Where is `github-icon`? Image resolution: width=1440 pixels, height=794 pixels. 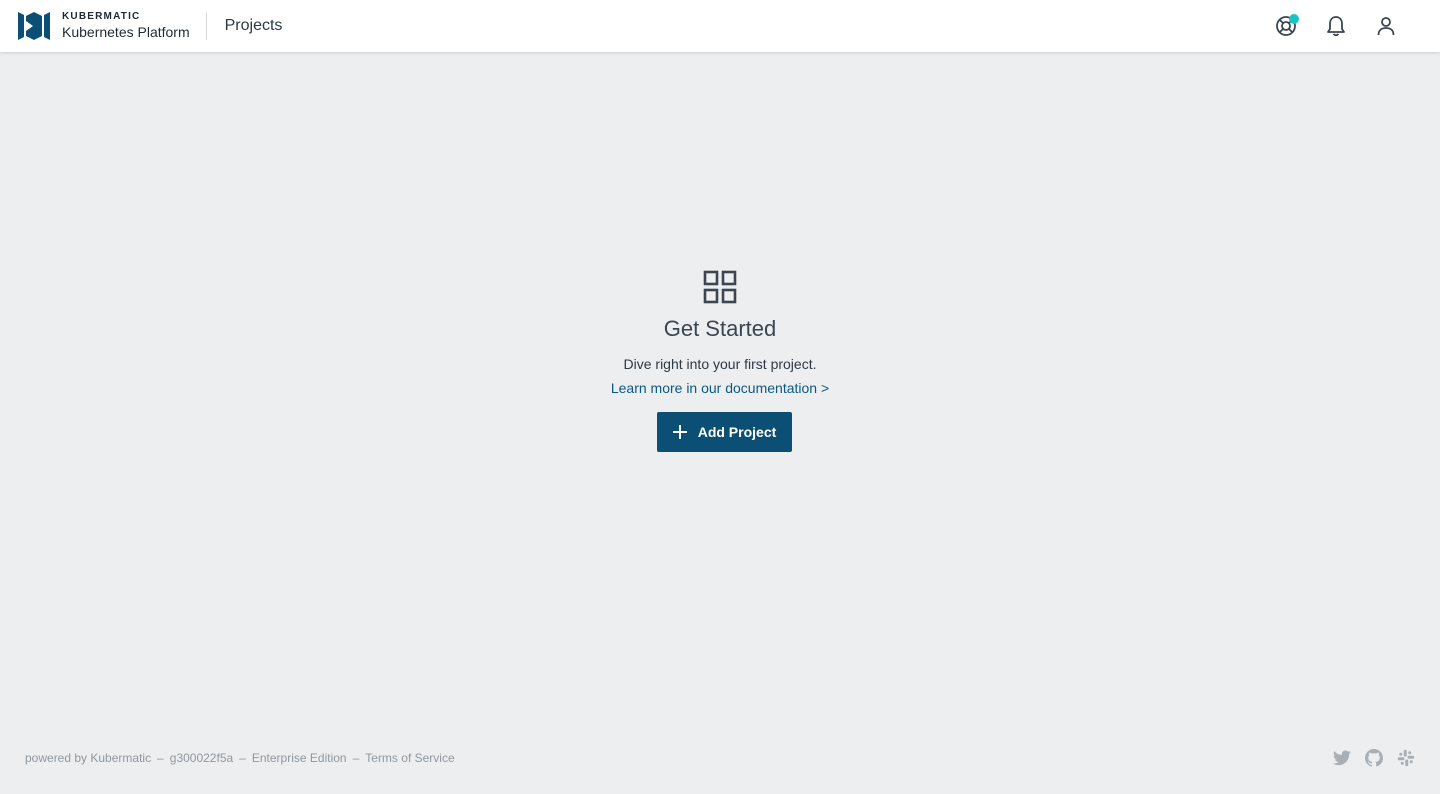 github-icon is located at coordinates (1374, 758).